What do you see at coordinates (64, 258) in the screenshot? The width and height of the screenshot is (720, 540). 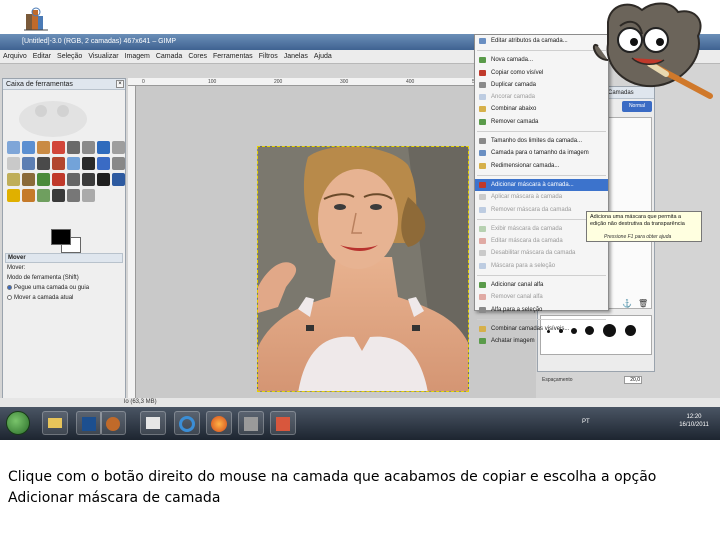 I see `tool-options-title: Mover` at bounding box center [64, 258].